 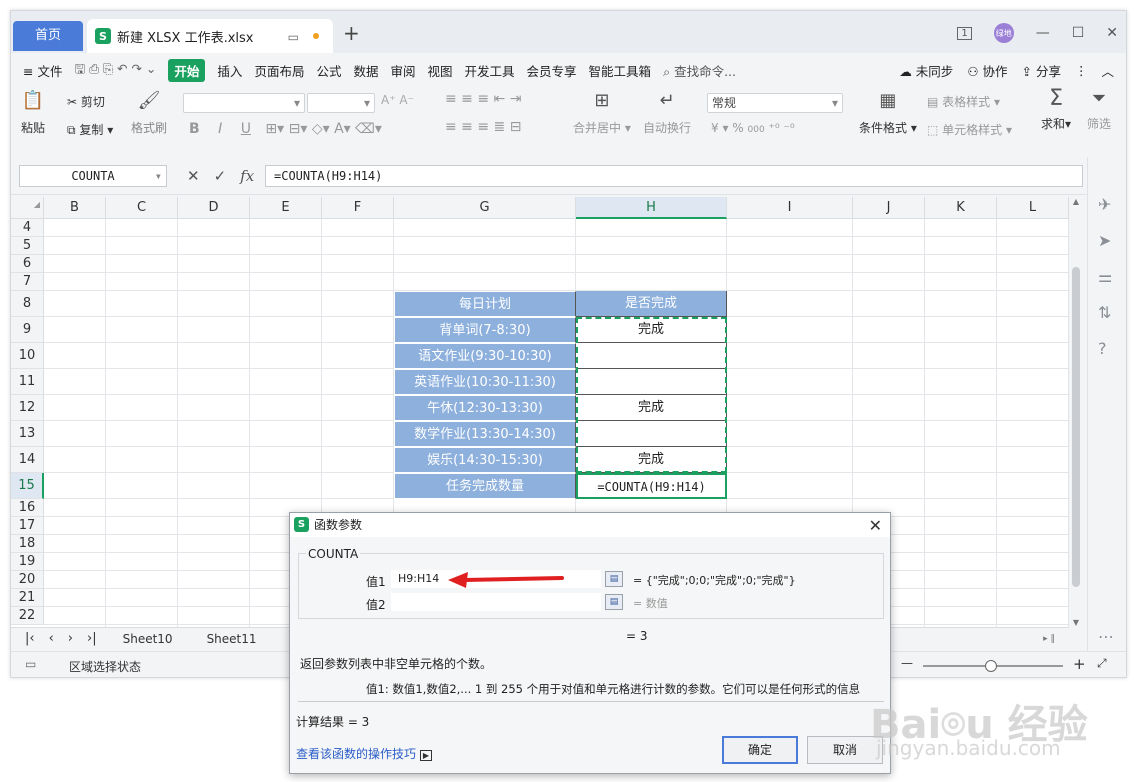 What do you see at coordinates (1079, 664) in the screenshot?
I see `zoom-in-icon: +` at bounding box center [1079, 664].